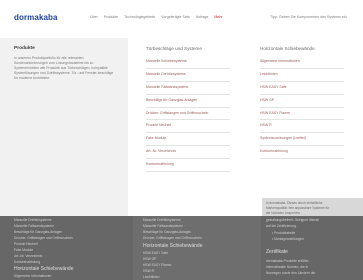 This screenshot has width=363, height=280. Describe the element at coordinates (302, 88) in the screenshot. I see `menu-item: HSW EASY Safe` at that location.